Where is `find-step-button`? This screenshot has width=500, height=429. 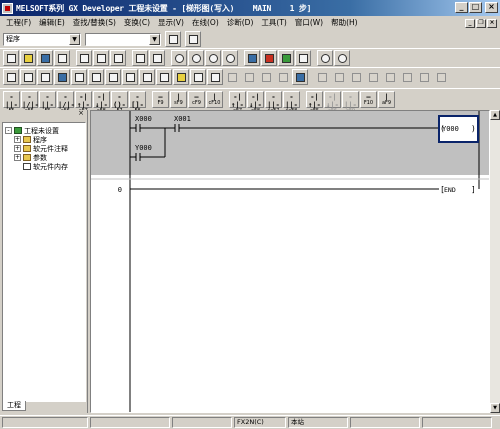
find-step-button is located at coordinates (213, 58).